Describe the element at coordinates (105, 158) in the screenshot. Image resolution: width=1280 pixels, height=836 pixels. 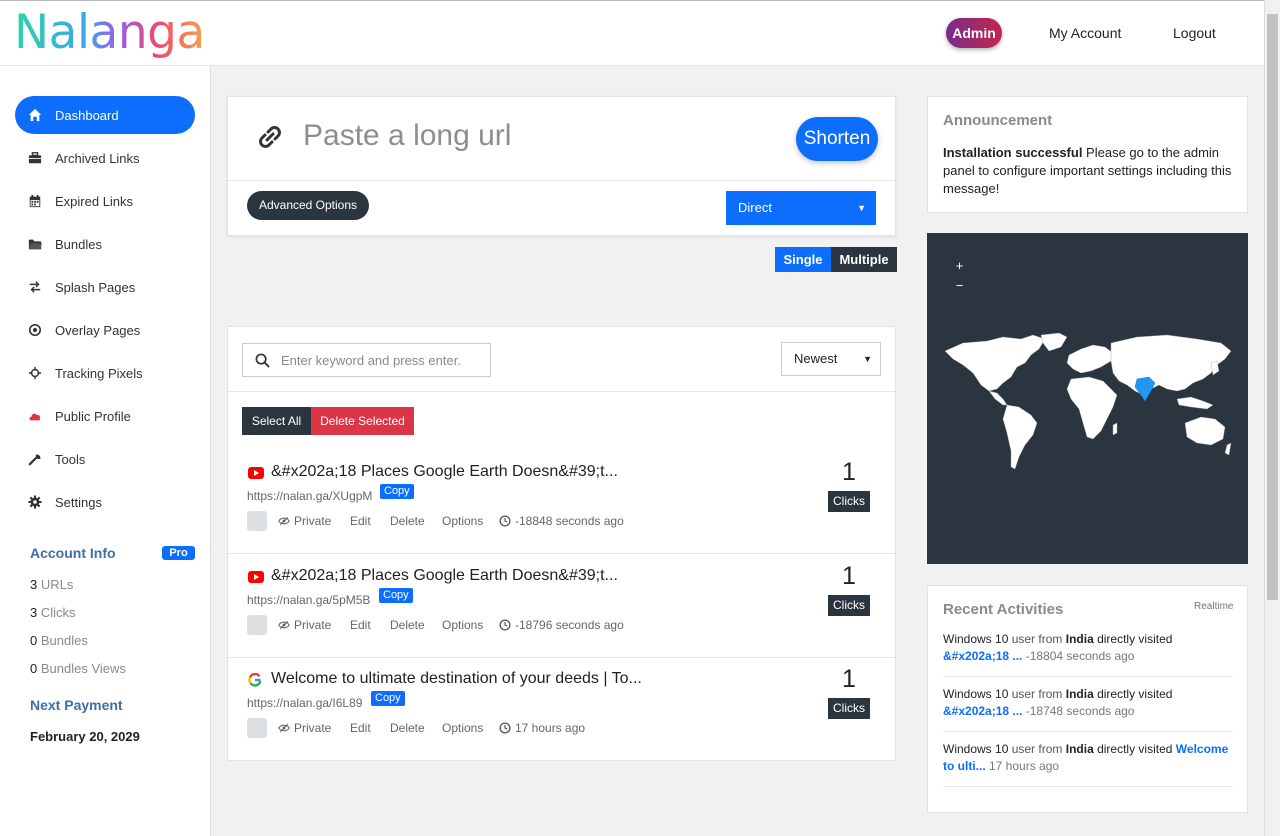
I see `sidebar-item-archived-links: Archived Links` at that location.